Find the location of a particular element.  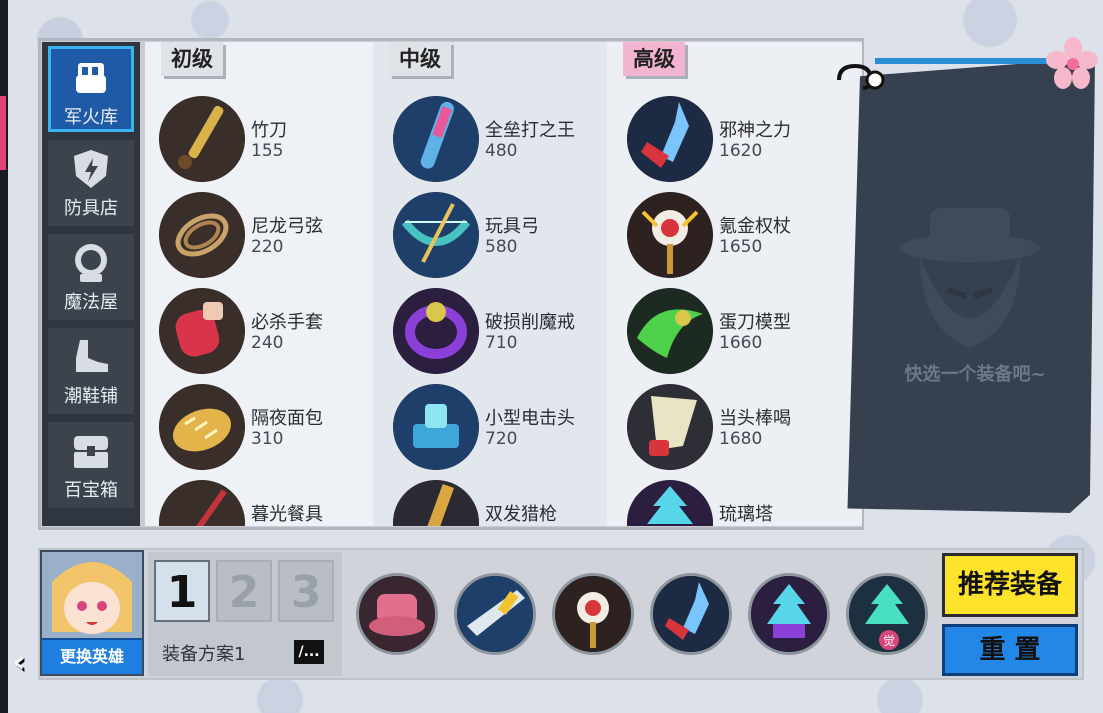

shop-item: 暮光餐具 is located at coordinates (266, 503).